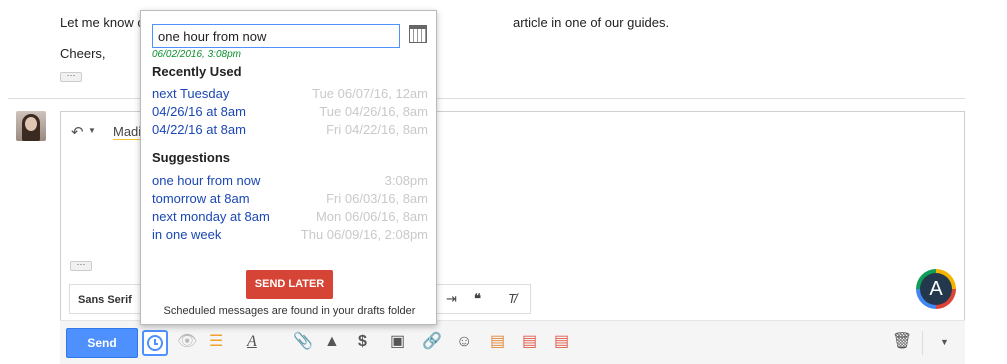 The image size is (1007, 364). What do you see at coordinates (31, 126) in the screenshot?
I see `avatar` at bounding box center [31, 126].